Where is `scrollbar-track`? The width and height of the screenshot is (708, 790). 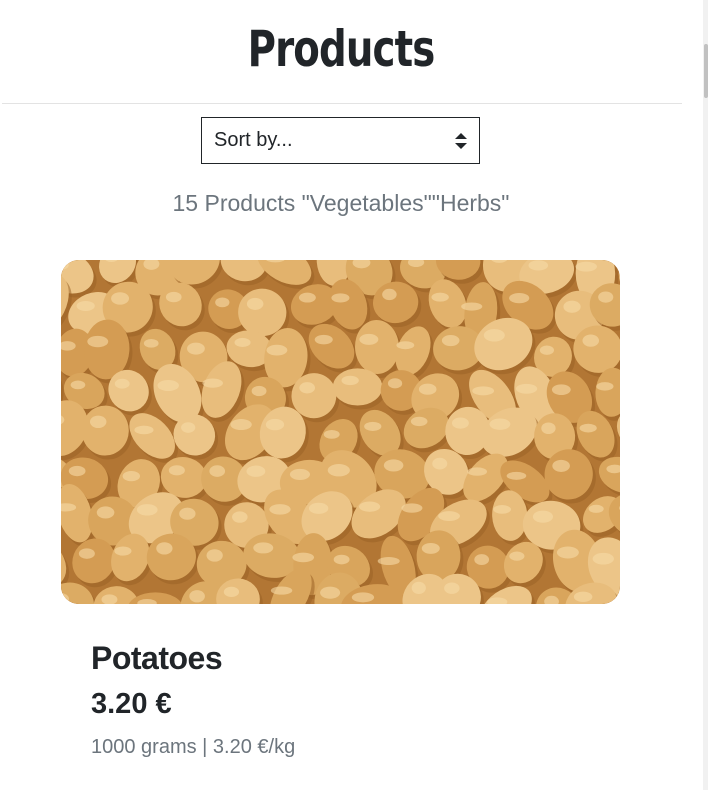 scrollbar-track is located at coordinates (705, 395).